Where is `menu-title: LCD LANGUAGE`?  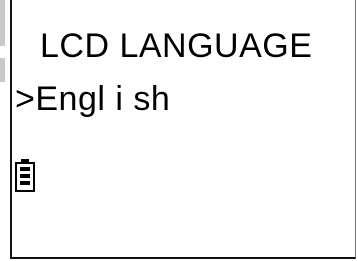 menu-title: LCD LANGUAGE is located at coordinates (176, 46).